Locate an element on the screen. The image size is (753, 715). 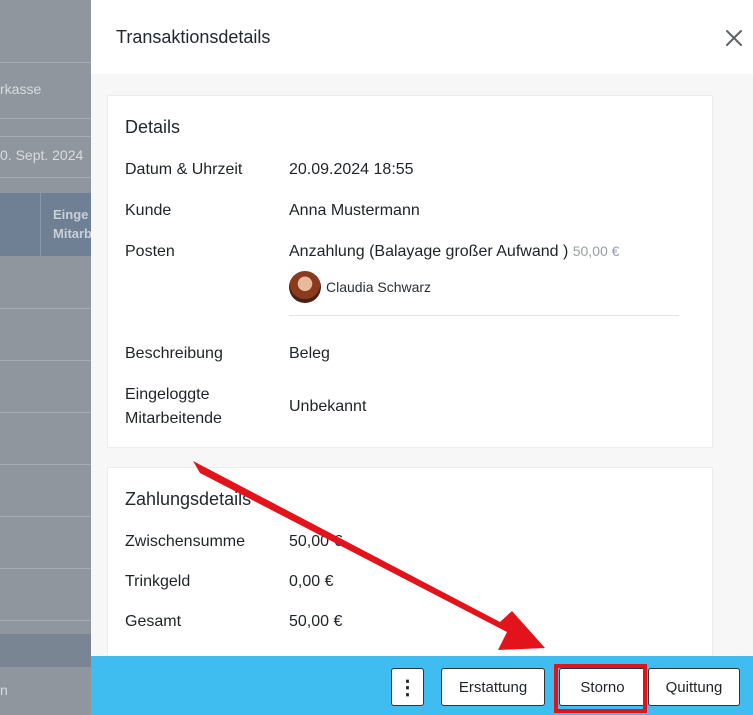
drawer-footer: ⋮ Erstattung Storno Quittung is located at coordinates (422, 685).